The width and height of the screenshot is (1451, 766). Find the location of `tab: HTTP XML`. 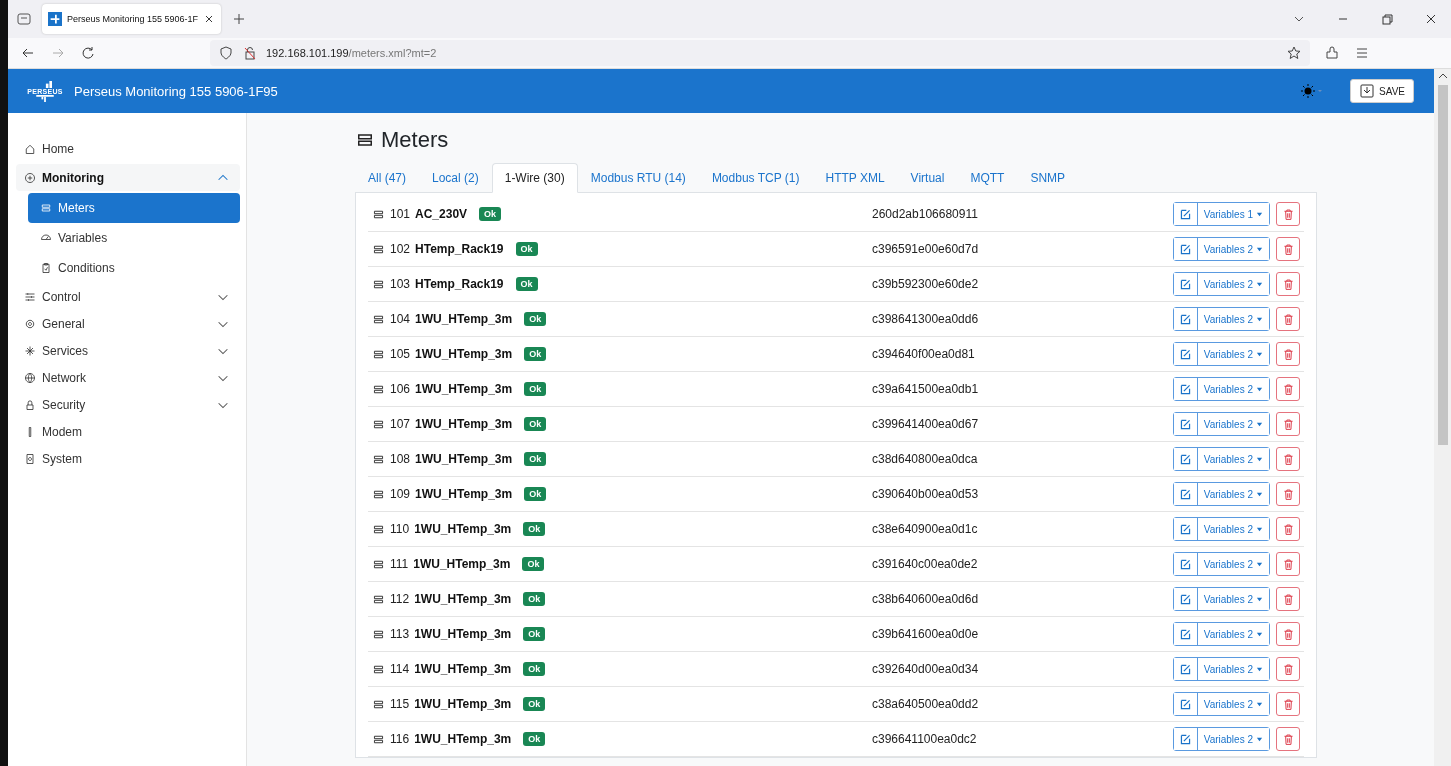

tab: HTTP XML is located at coordinates (855, 178).